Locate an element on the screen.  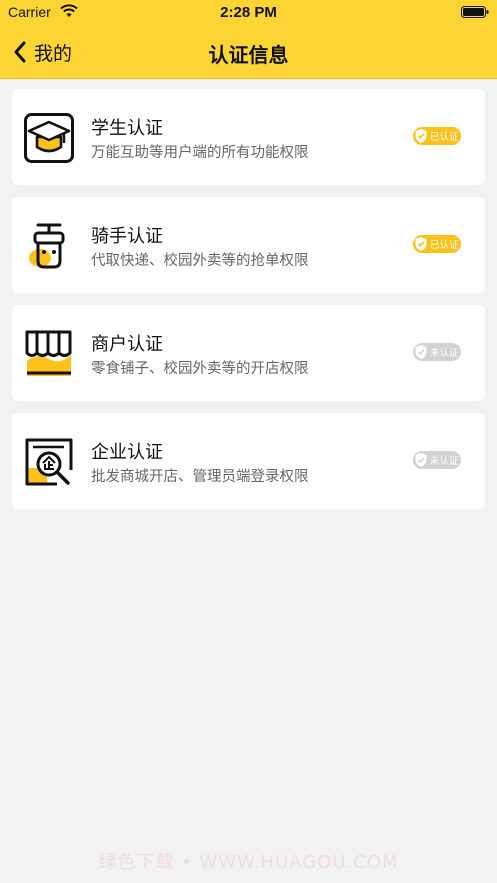
clock-time: 2:28 PM is located at coordinates (248, 12).